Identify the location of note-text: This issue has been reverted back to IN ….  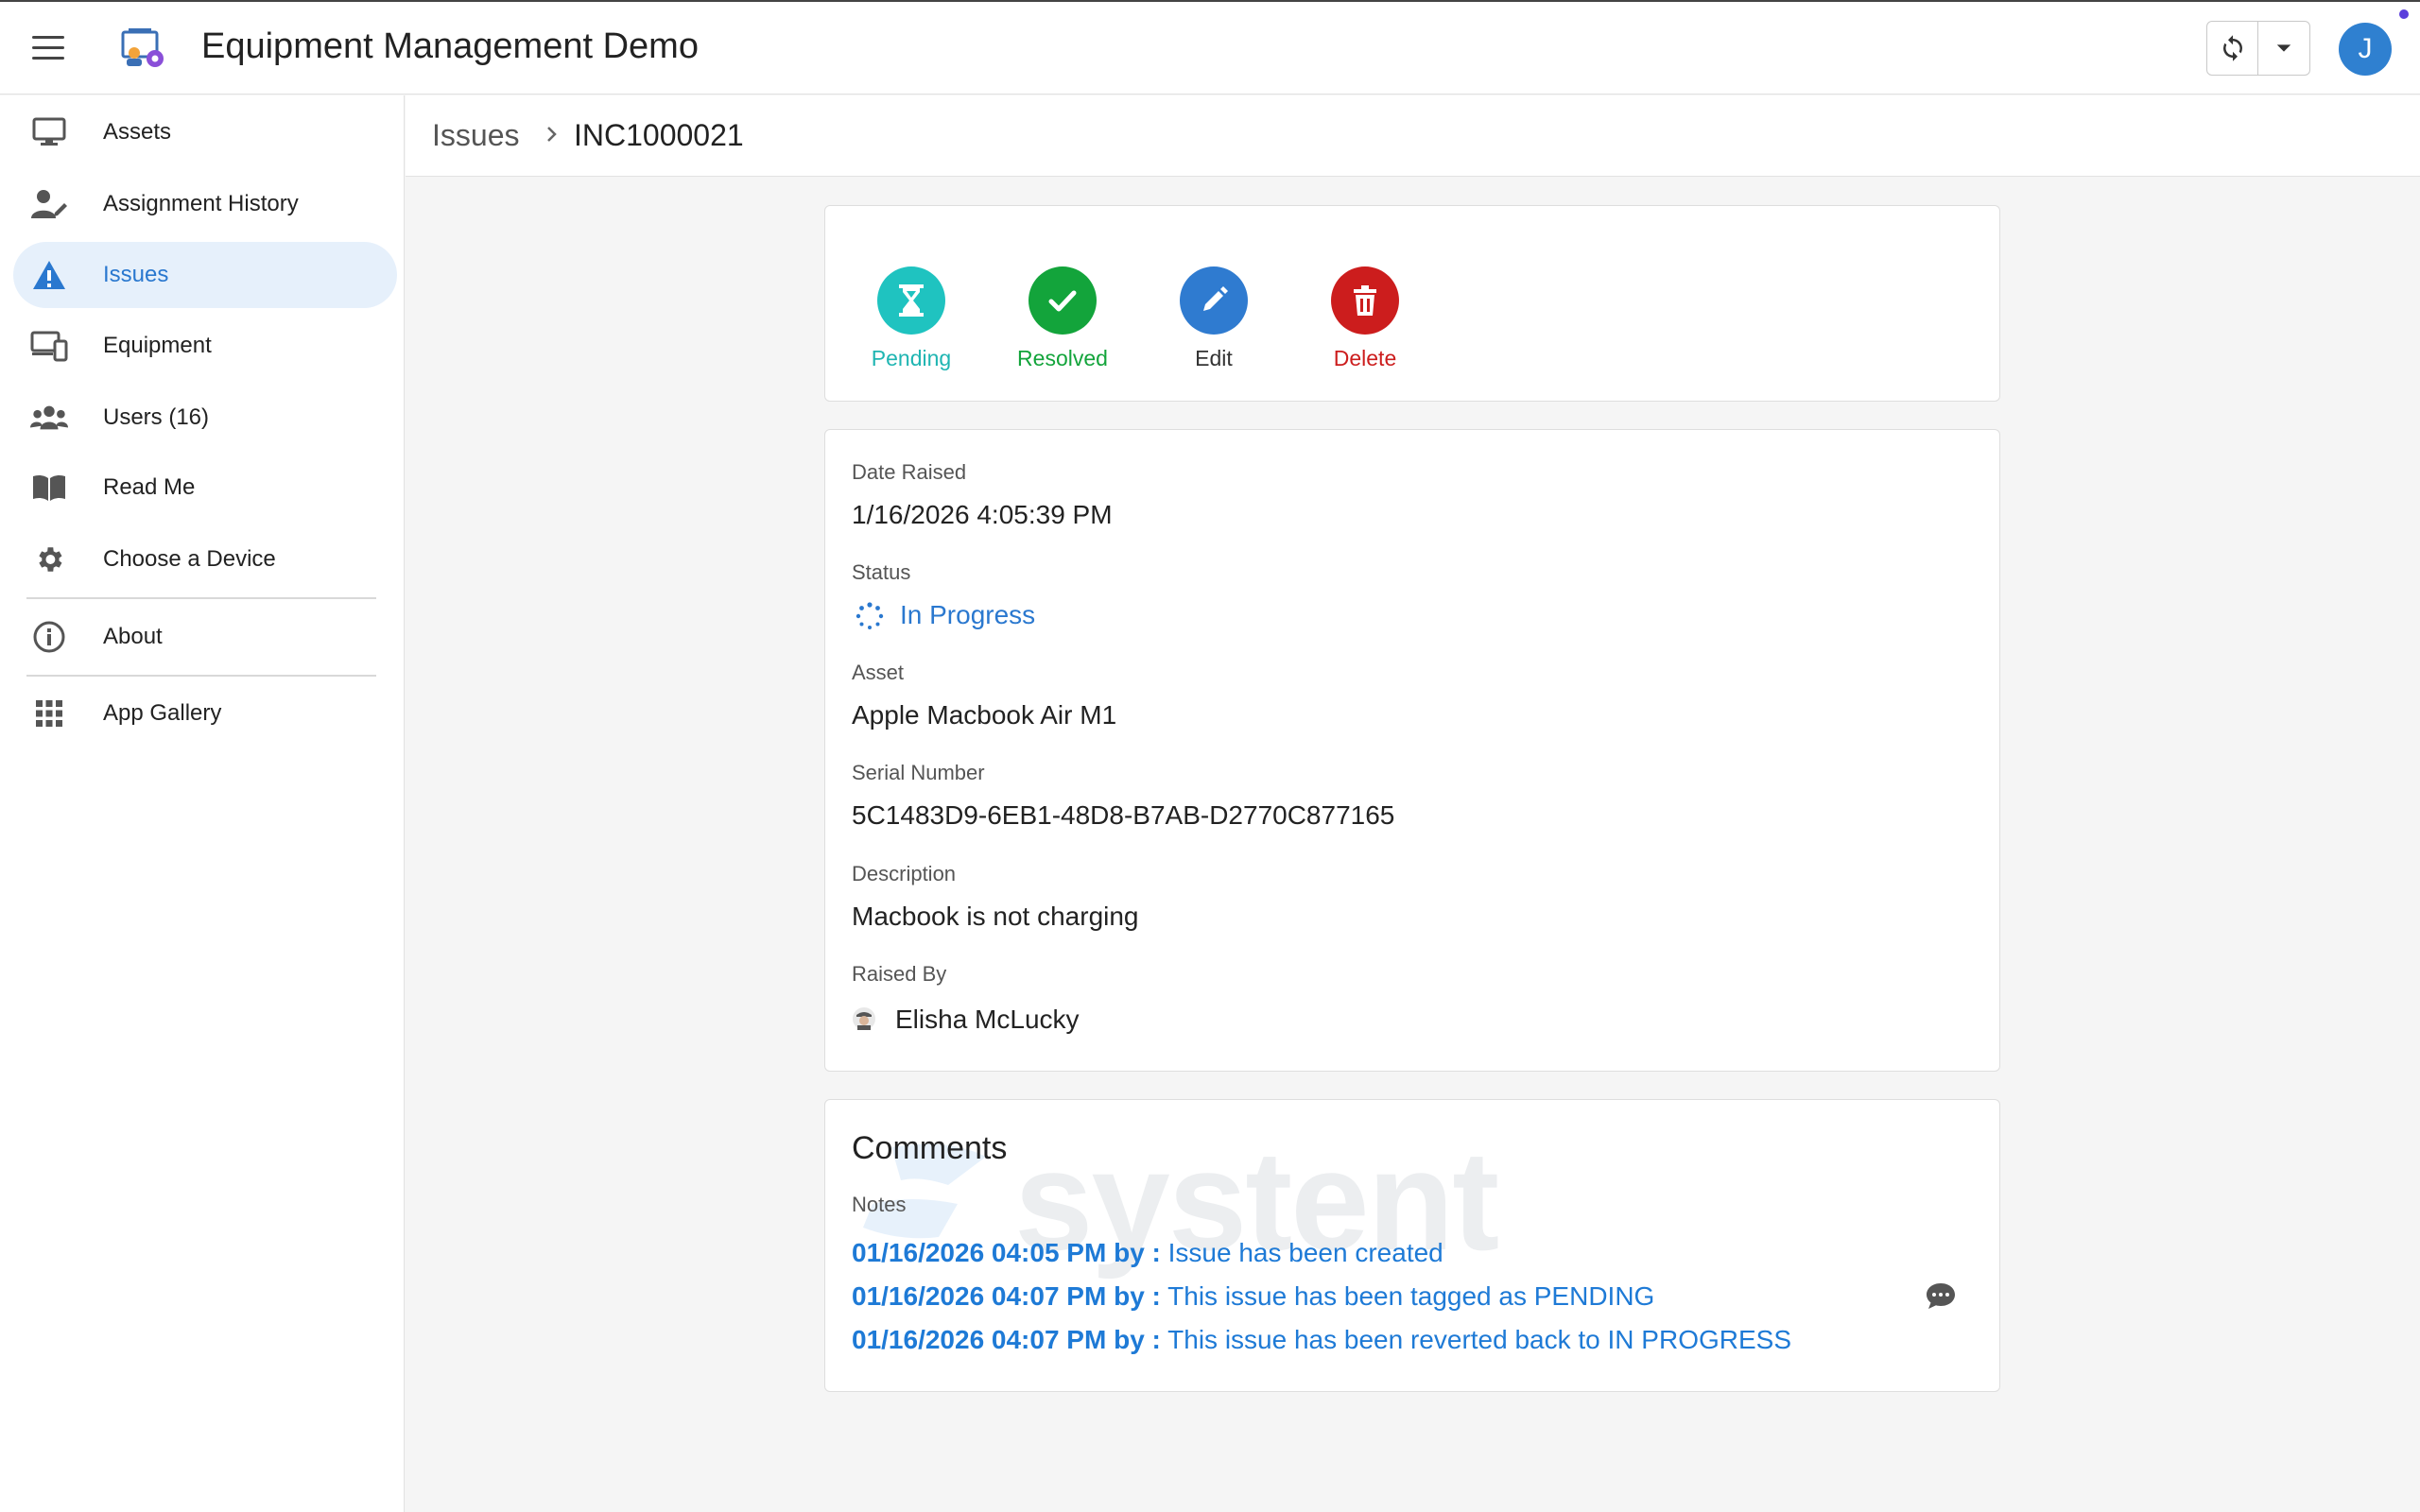
(1480, 1339).